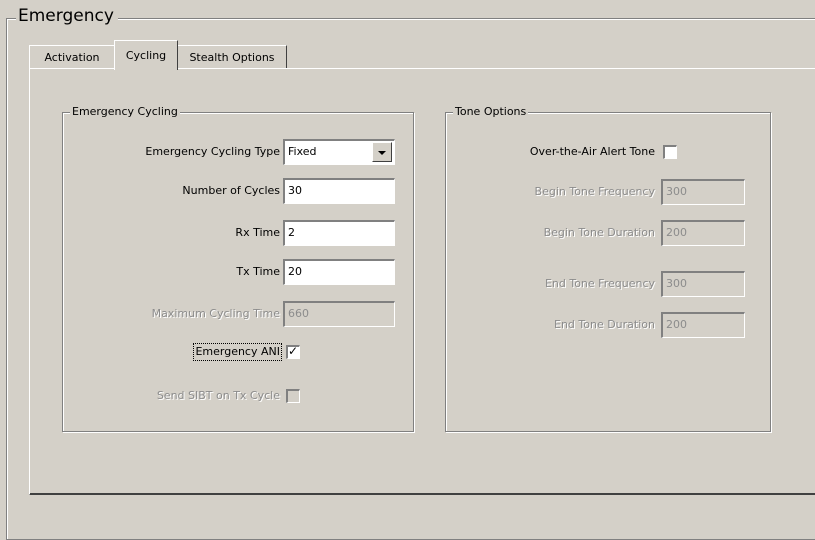 This screenshot has width=815, height=540. Describe the element at coordinates (703, 284) in the screenshot. I see `end-tone-frequency-input: 300` at that location.